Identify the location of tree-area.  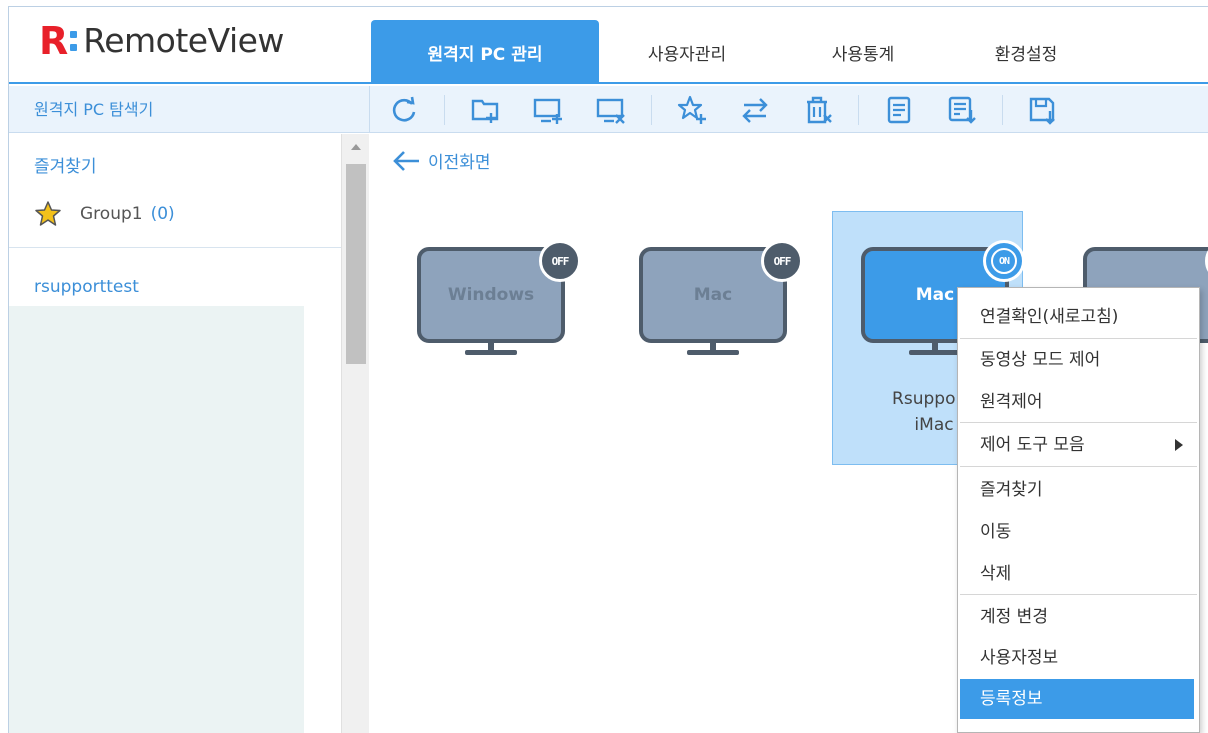
(156, 519).